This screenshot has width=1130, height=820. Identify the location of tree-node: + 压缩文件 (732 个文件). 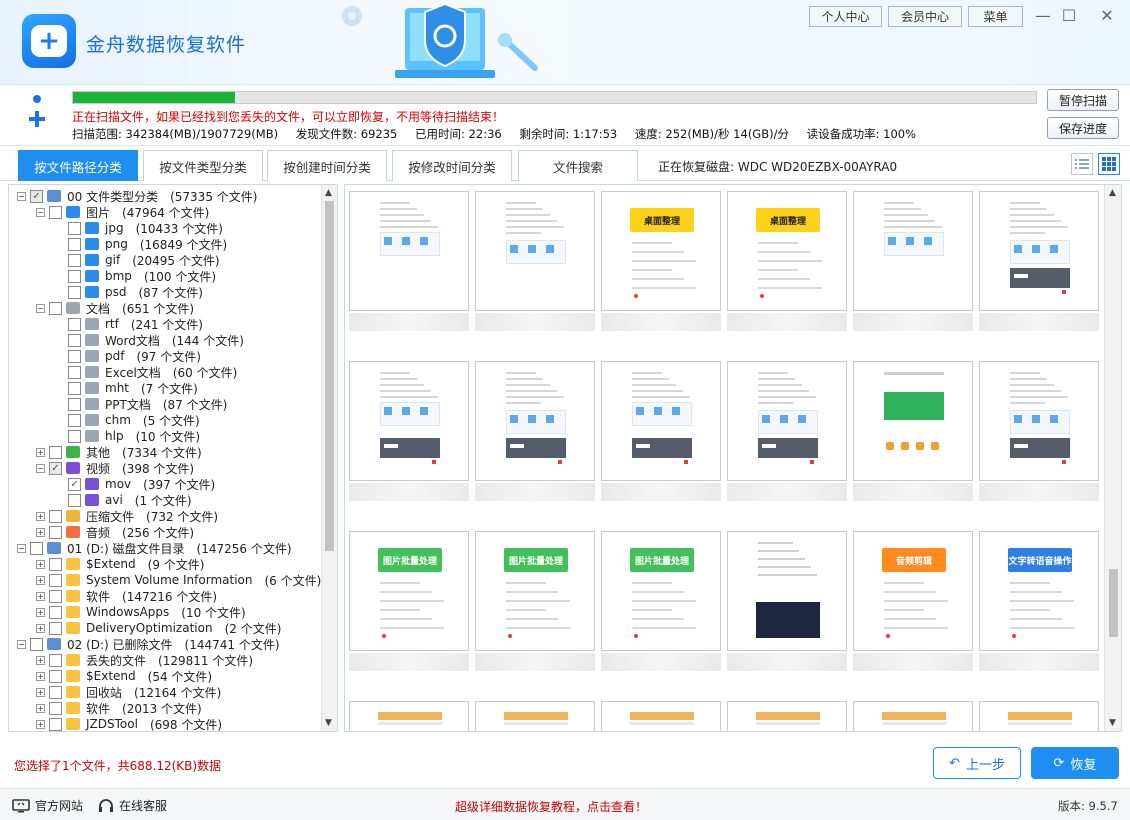
(127, 516).